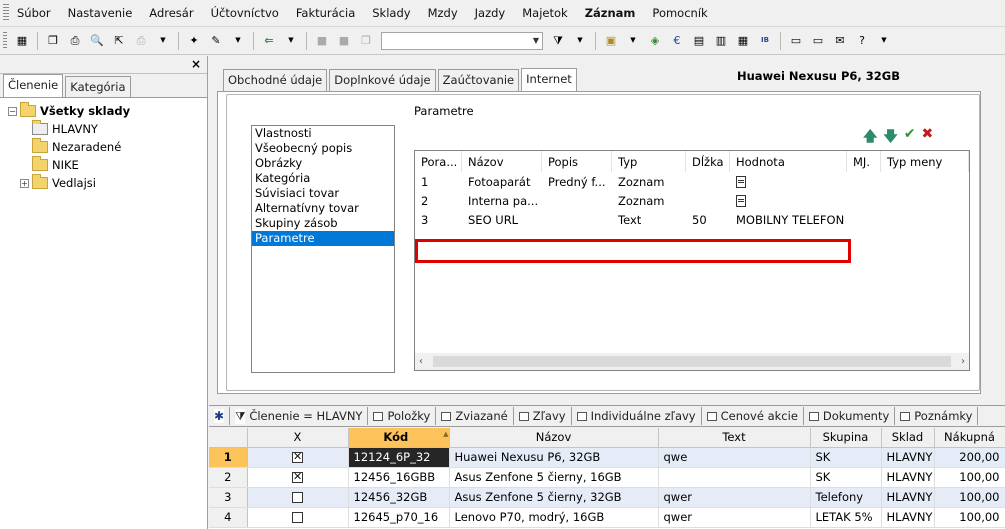 The image size is (1005, 529). What do you see at coordinates (75, 41) in the screenshot?
I see `print-icon: ⎙` at bounding box center [75, 41].